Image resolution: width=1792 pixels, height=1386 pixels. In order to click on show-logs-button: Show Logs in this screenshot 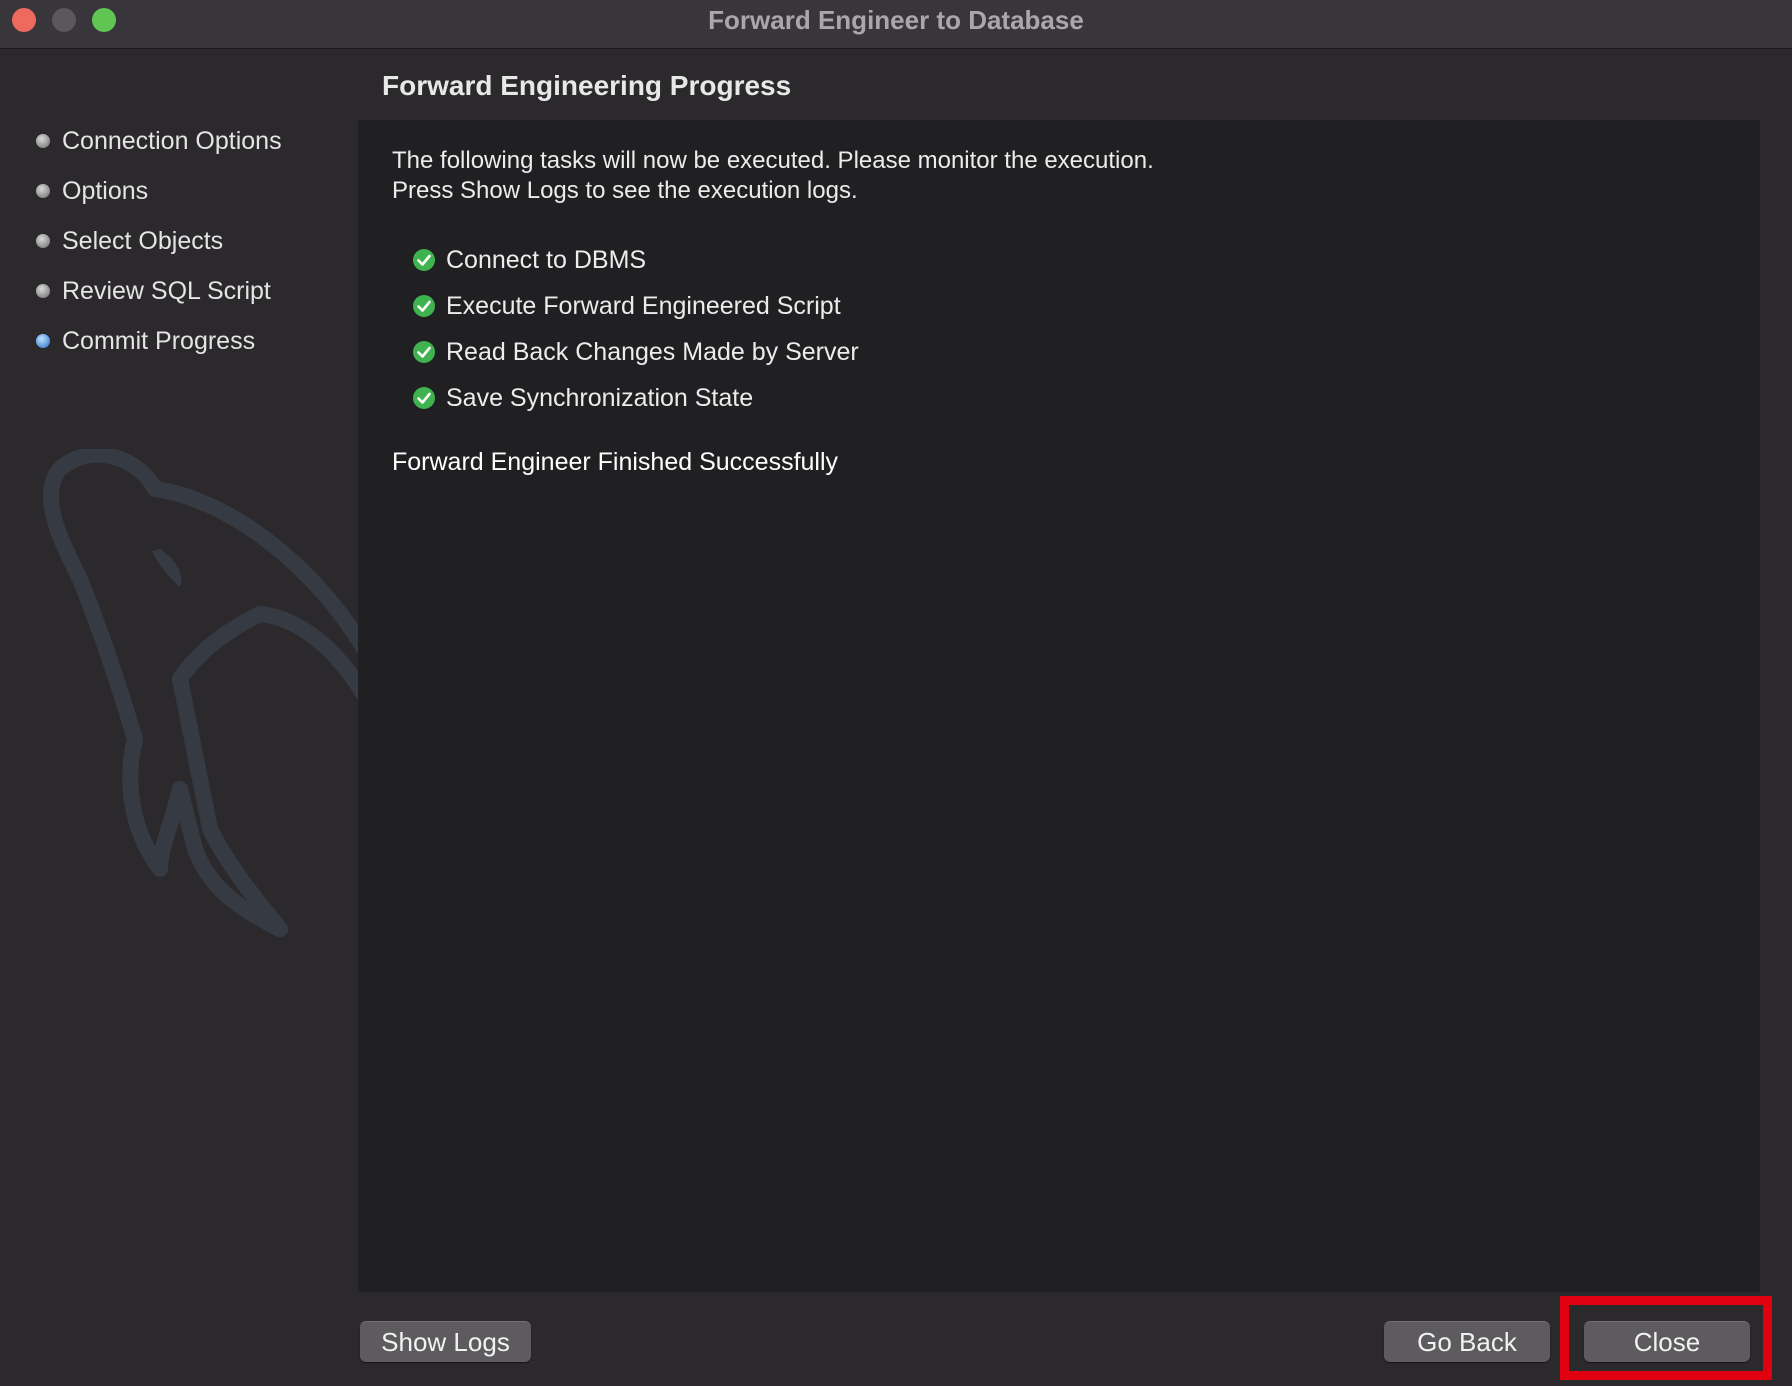, I will do `click(445, 1341)`.